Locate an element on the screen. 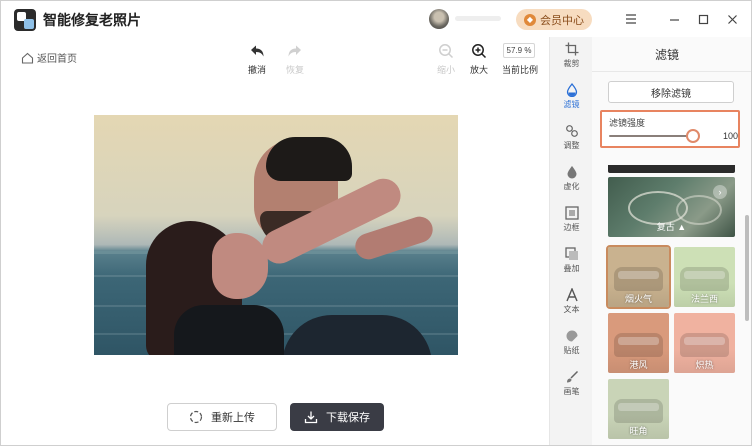  tool-overlay: 叠加 is located at coordinates (571, 260).